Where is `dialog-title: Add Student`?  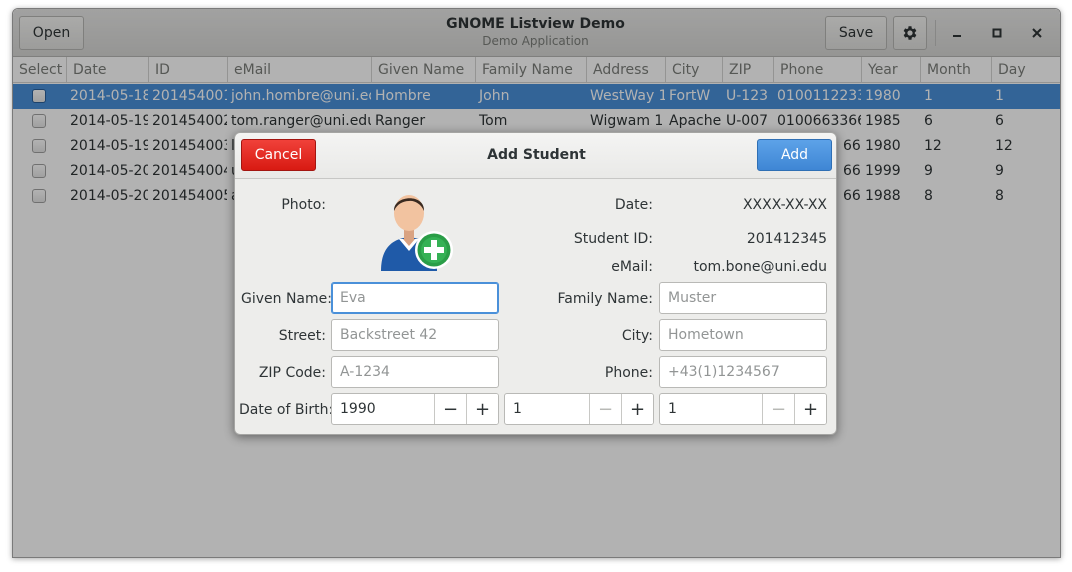
dialog-title: Add Student is located at coordinates (536, 155).